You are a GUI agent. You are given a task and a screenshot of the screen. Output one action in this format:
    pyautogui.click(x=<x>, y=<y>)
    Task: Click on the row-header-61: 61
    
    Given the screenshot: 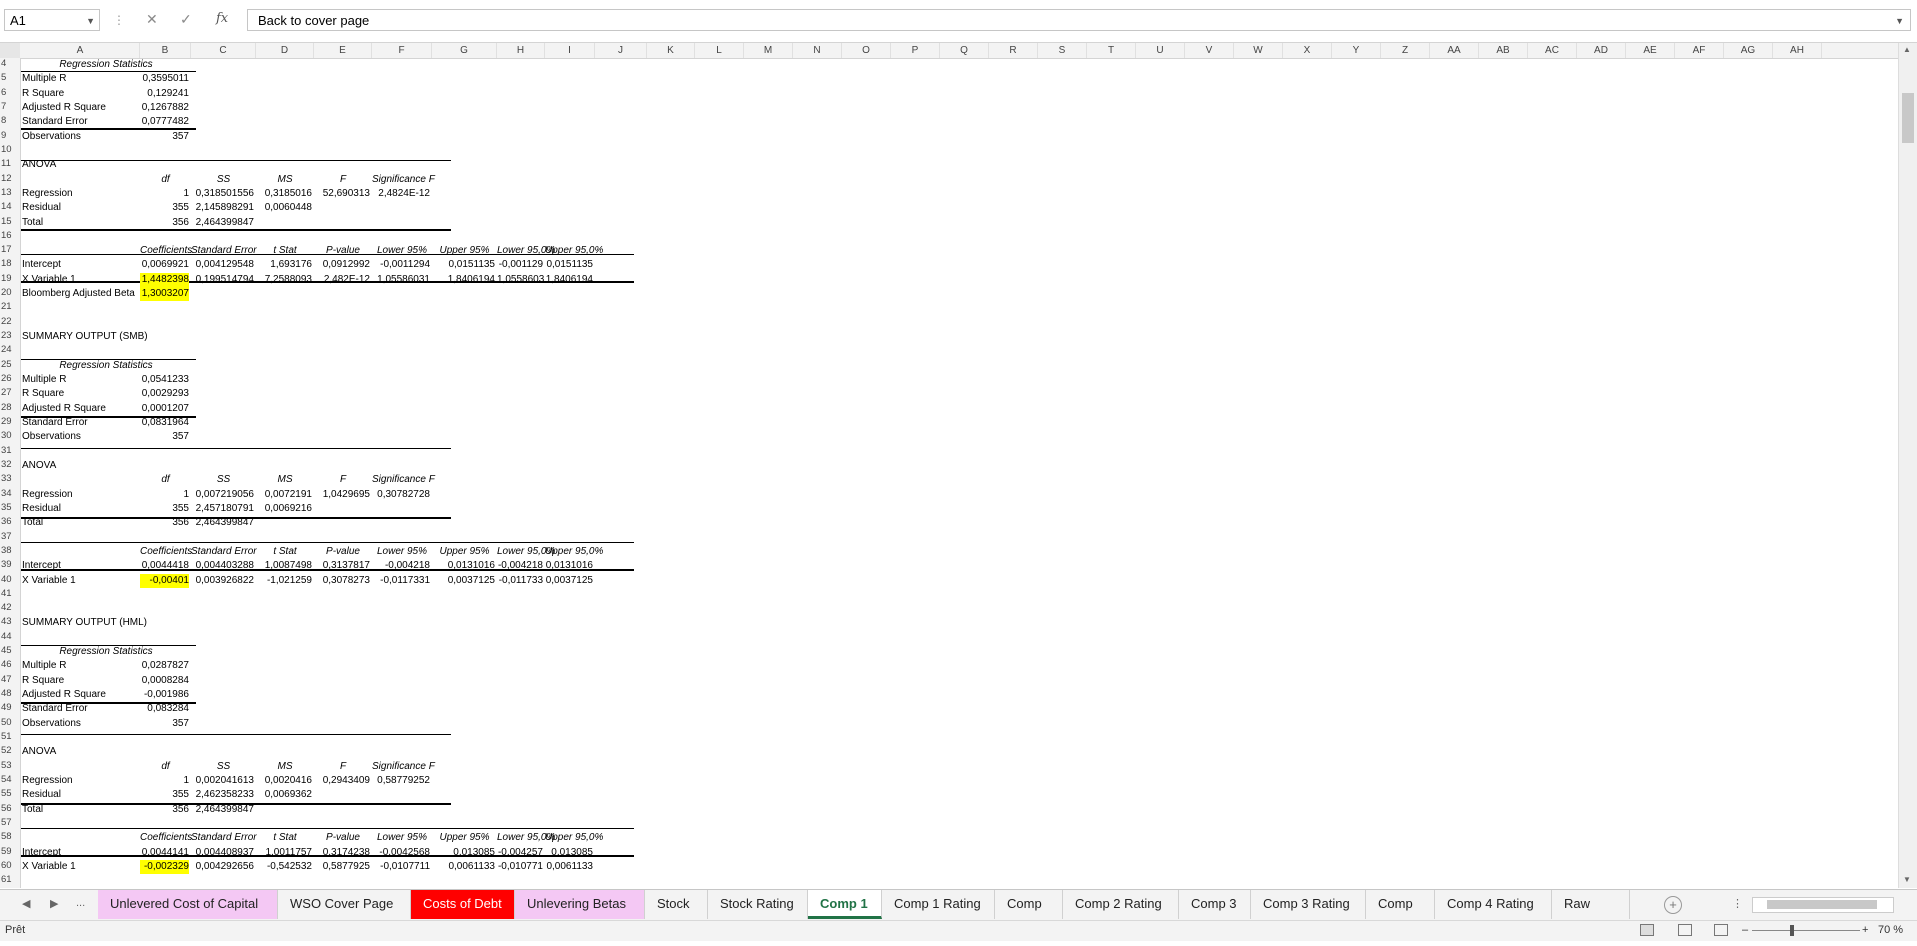 What is the action you would take?
    pyautogui.click(x=10, y=879)
    